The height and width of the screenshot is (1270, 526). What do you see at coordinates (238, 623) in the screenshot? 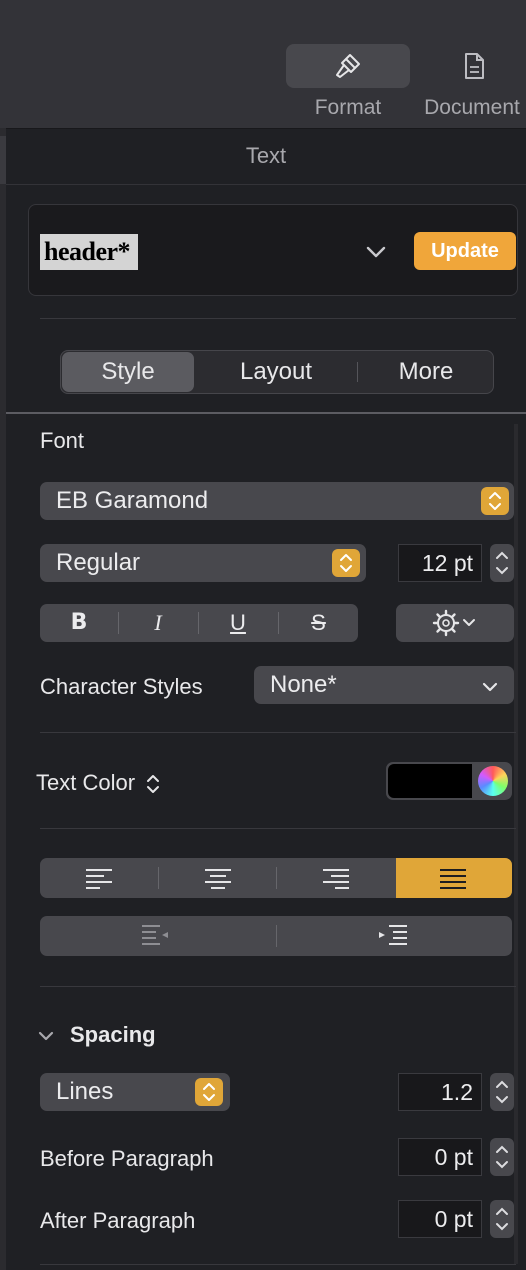
I see `underline-button: U` at bounding box center [238, 623].